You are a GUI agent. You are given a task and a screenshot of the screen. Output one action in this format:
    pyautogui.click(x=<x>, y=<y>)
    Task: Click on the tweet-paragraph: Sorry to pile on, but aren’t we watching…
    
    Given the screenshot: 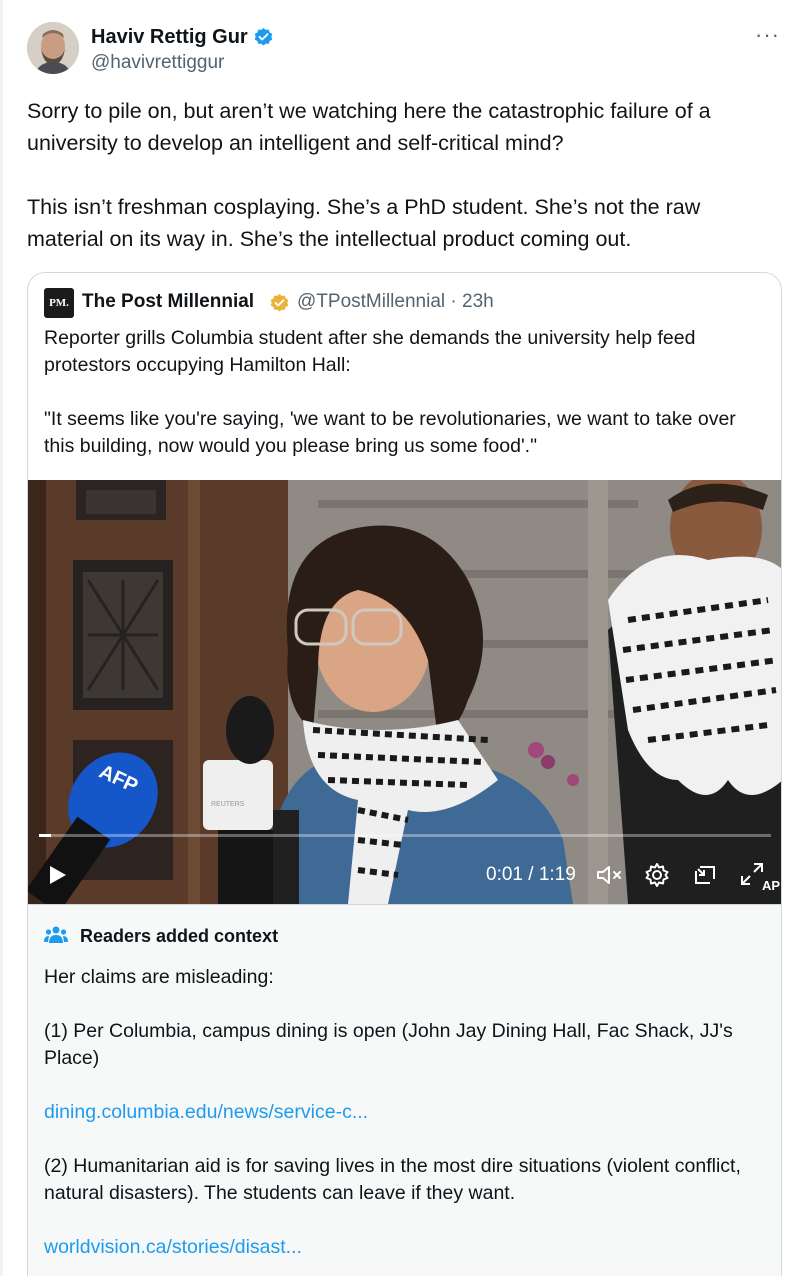 What is the action you would take?
    pyautogui.click(x=369, y=127)
    